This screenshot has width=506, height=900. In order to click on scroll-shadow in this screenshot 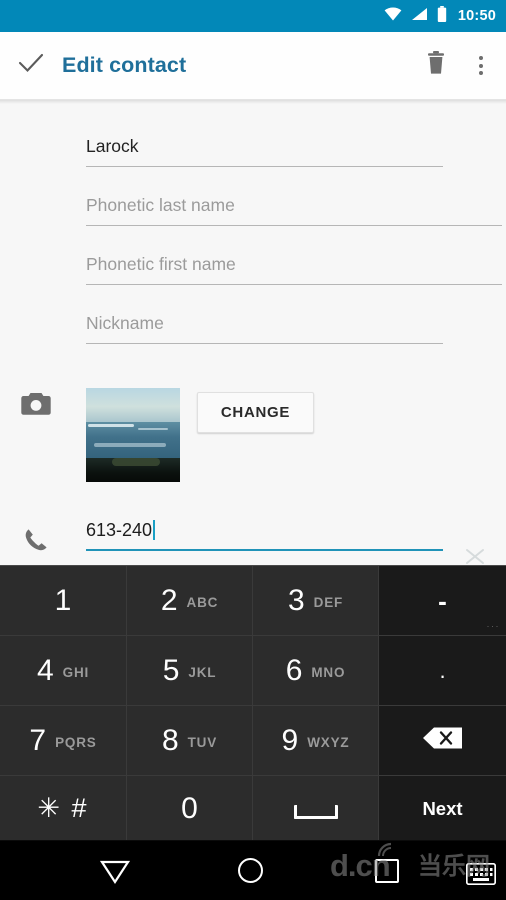, I will do `click(253, 102)`.